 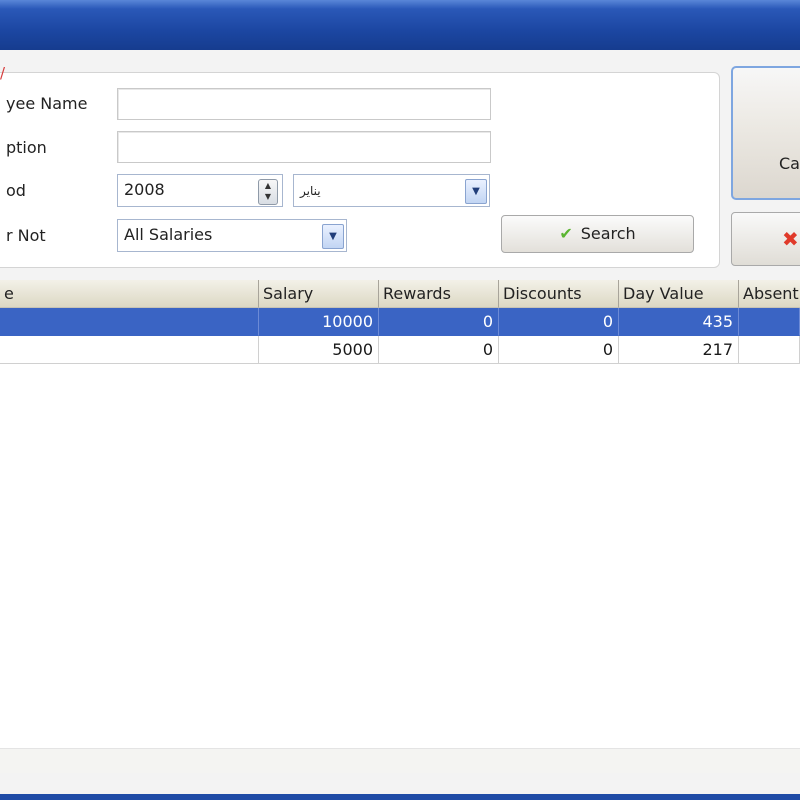 What do you see at coordinates (679, 350) in the screenshot?
I see `table-cell: 217` at bounding box center [679, 350].